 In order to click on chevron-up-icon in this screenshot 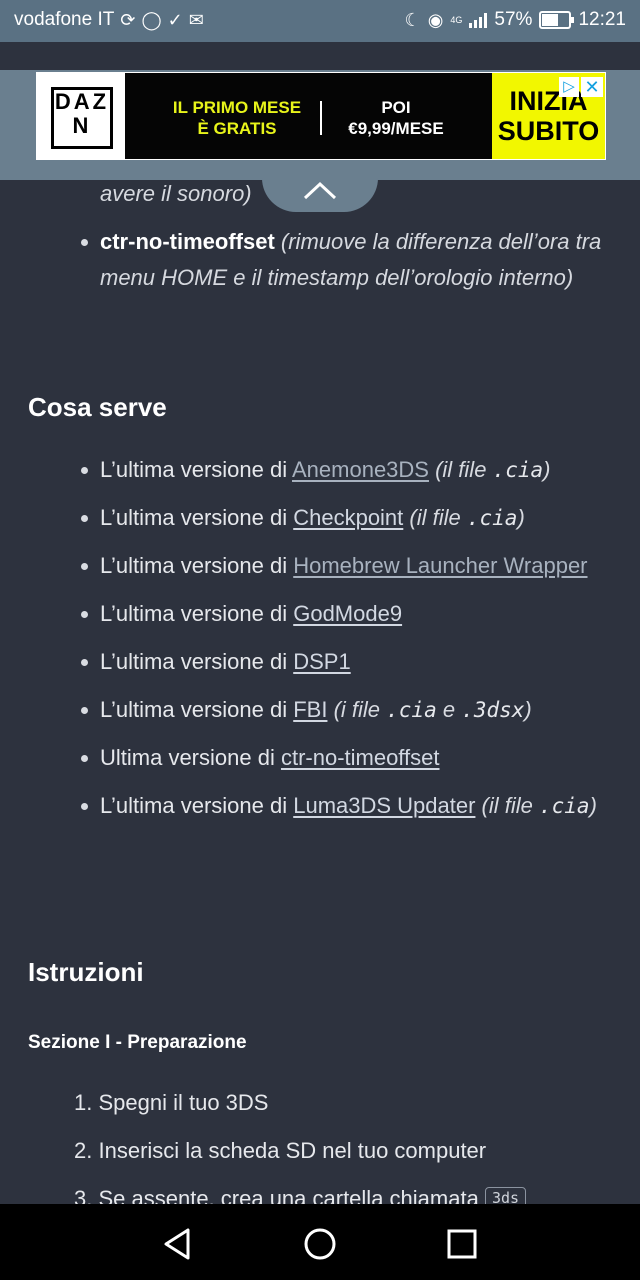, I will do `click(320, 190)`.